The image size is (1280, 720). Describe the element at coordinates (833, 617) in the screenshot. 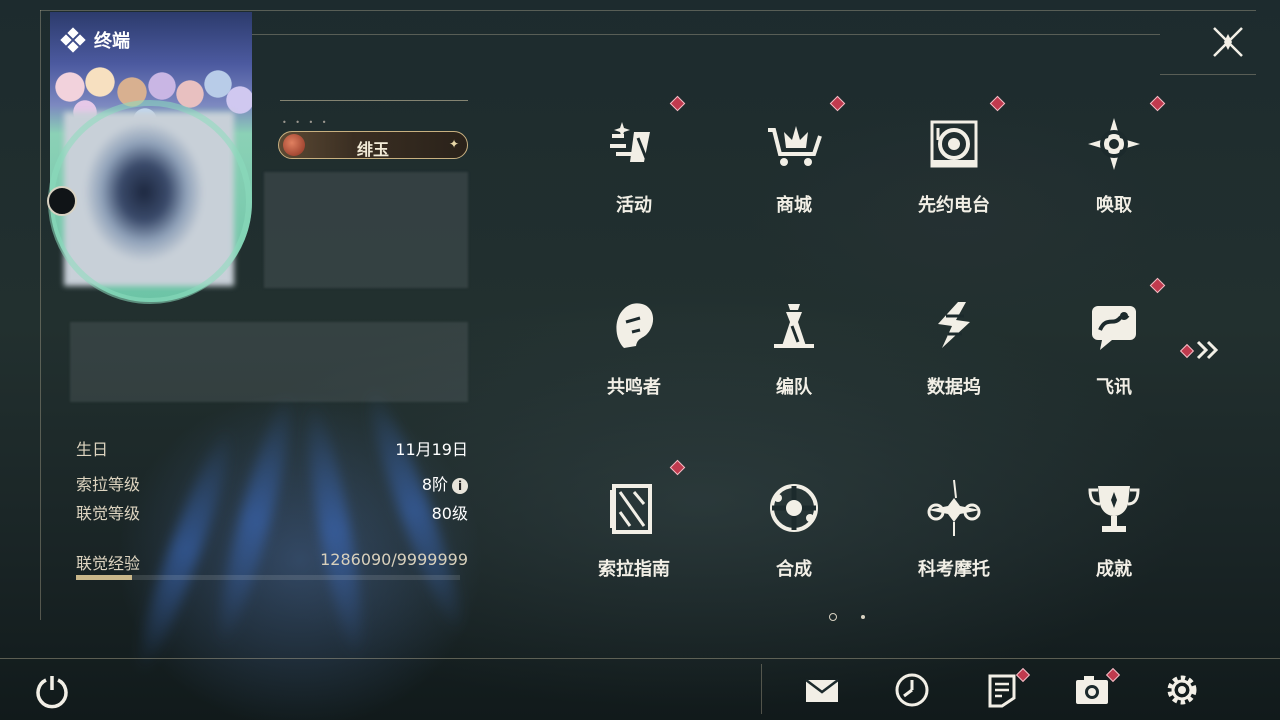

I see `page-indicator-active` at that location.